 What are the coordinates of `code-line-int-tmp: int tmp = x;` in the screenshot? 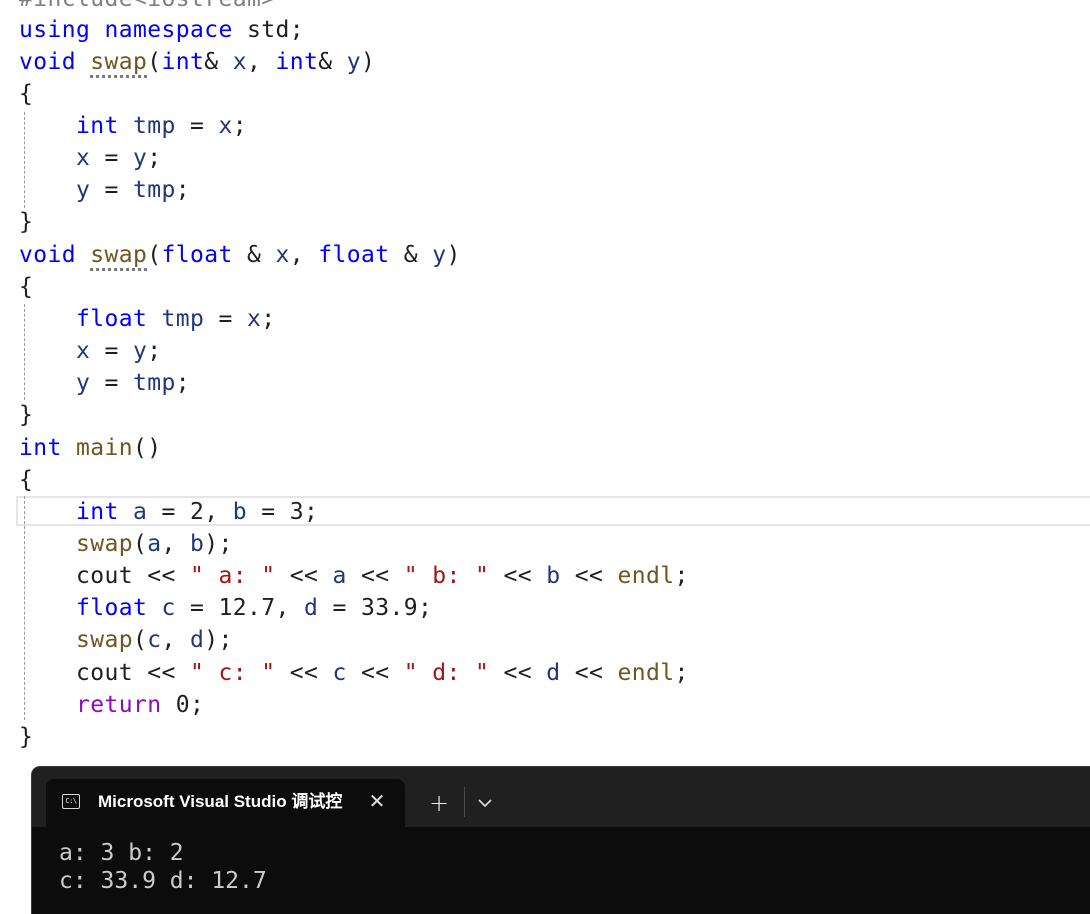 It's located at (161, 126).